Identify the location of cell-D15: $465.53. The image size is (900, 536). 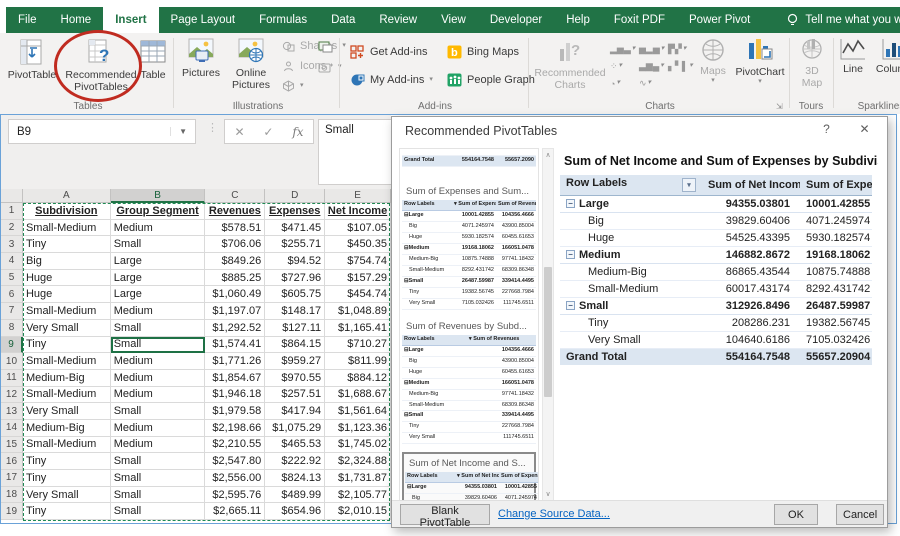
(295, 445).